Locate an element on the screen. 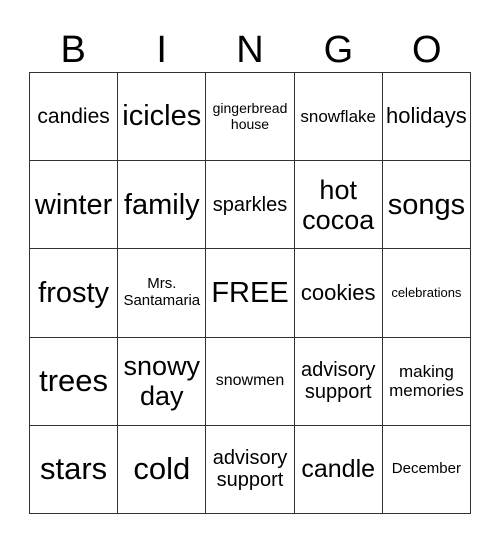 The width and height of the screenshot is (500, 544). bingo-cell: gingerbread house is located at coordinates (250, 117).